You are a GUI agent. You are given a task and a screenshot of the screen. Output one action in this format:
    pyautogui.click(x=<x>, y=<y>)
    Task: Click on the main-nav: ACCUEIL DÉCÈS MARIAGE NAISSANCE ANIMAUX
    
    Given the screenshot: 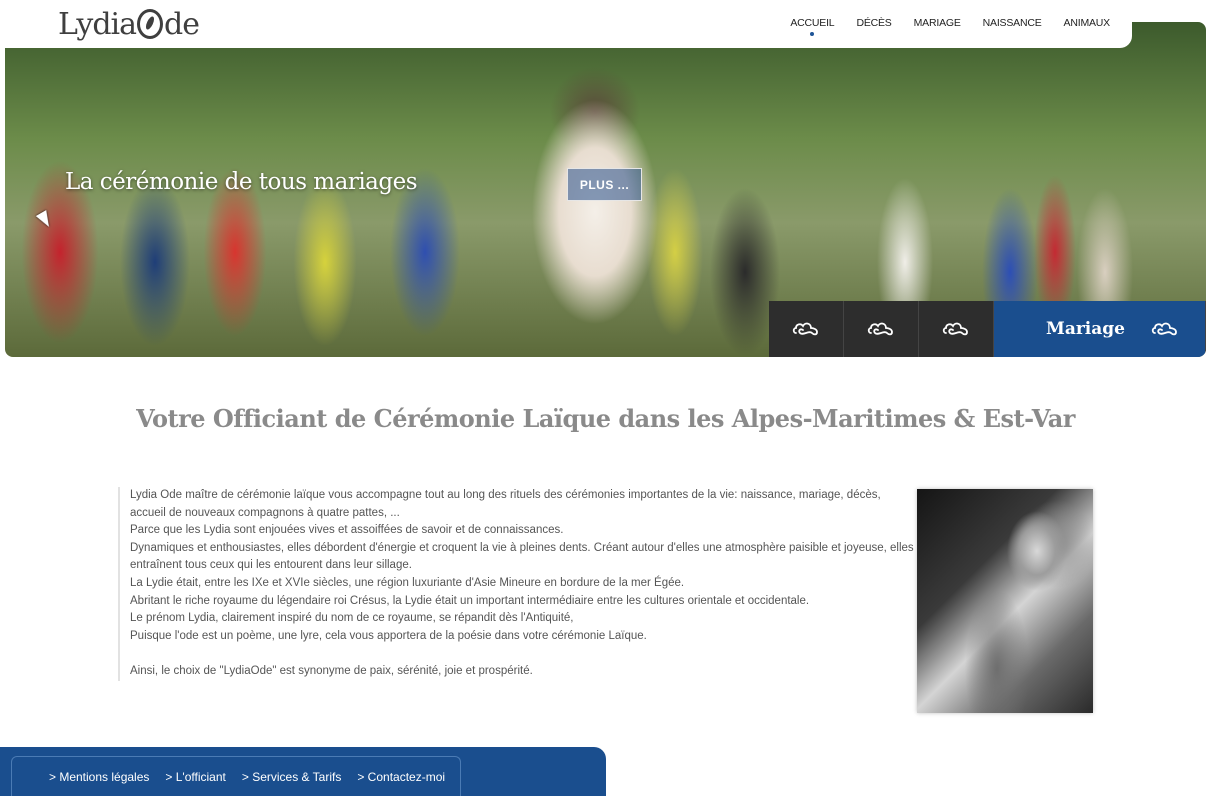 What is the action you would take?
    pyautogui.click(x=950, y=26)
    